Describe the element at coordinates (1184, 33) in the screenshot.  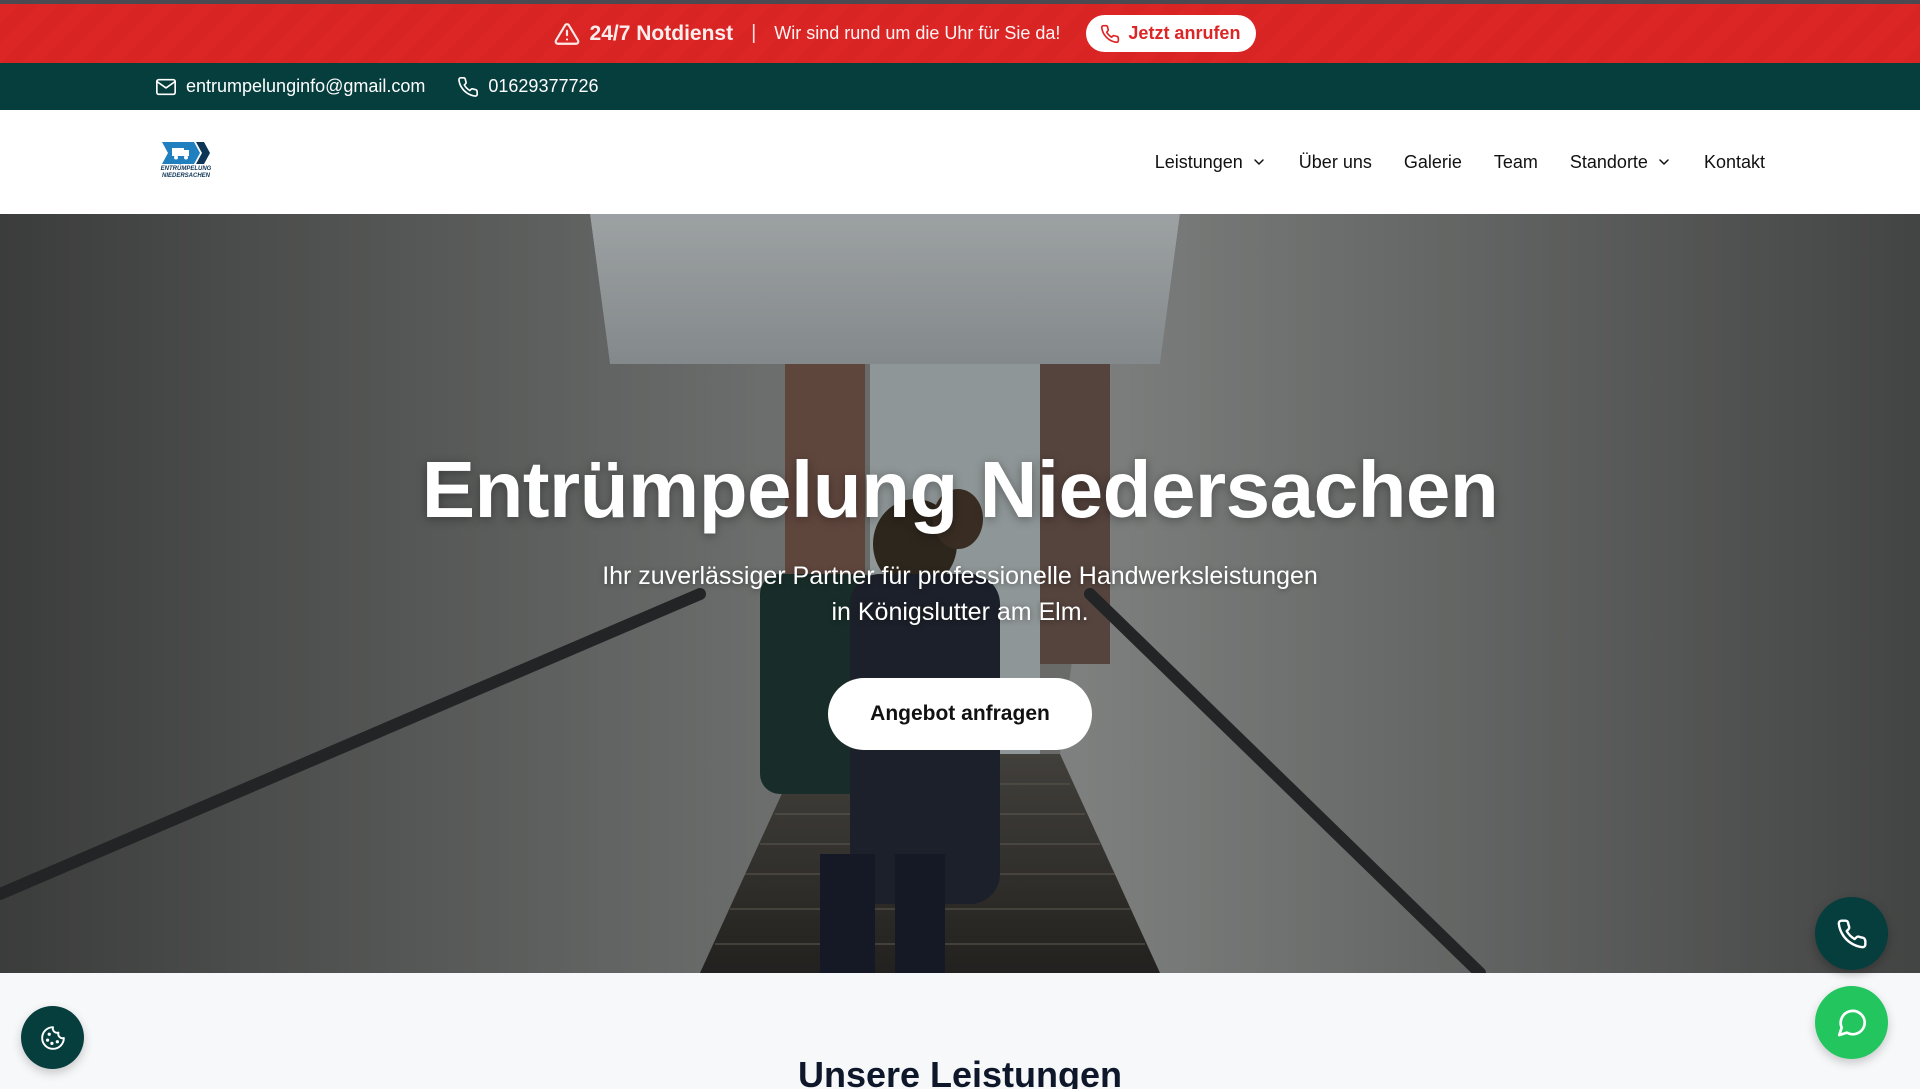
I see `call-now-label: Jetzt anrufen` at that location.